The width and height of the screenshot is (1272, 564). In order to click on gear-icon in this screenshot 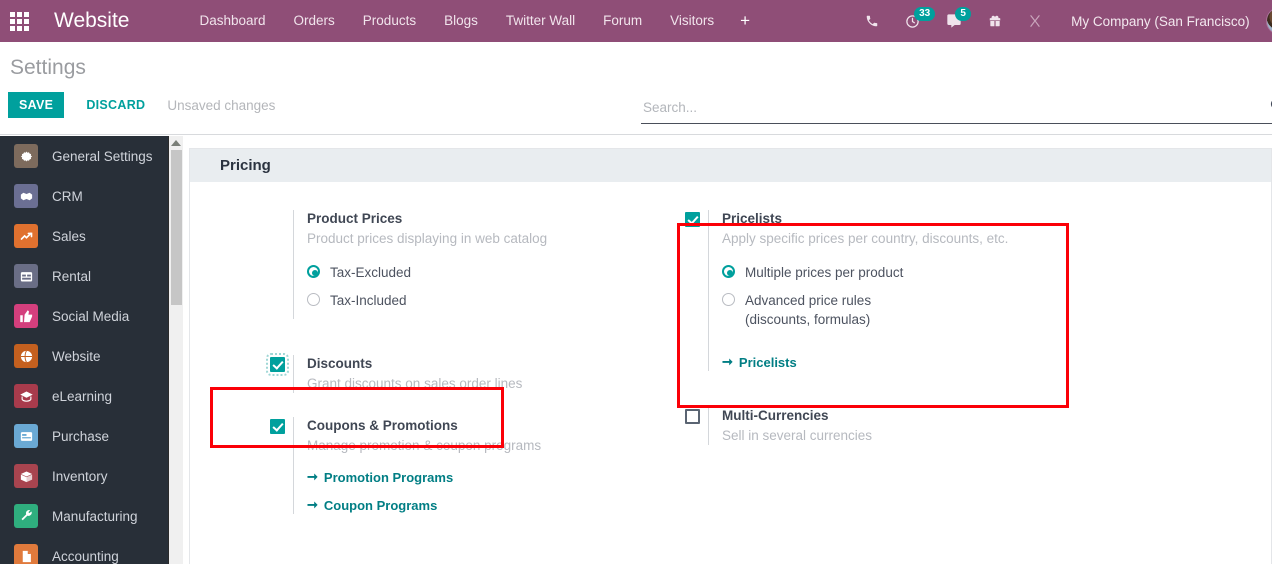, I will do `click(26, 156)`.